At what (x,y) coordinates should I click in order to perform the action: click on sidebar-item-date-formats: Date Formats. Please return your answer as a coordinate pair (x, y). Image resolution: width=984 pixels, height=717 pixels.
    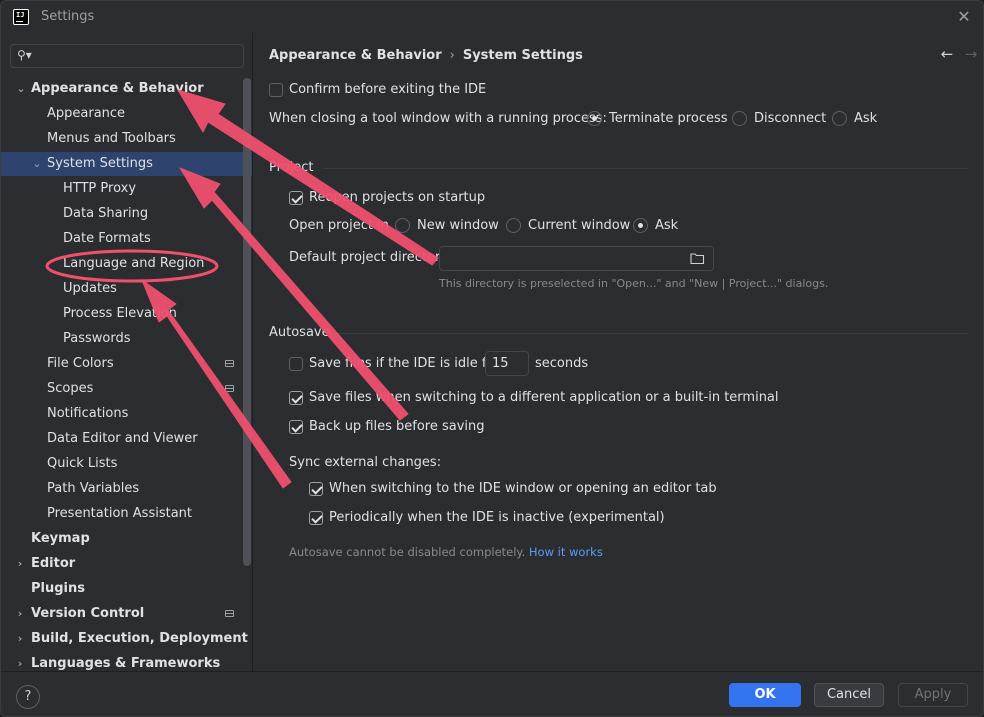
    Looking at the image, I should click on (126, 239).